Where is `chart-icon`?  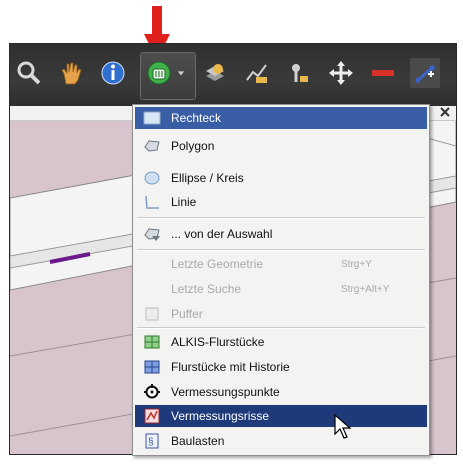
chart-icon is located at coordinates (257, 73).